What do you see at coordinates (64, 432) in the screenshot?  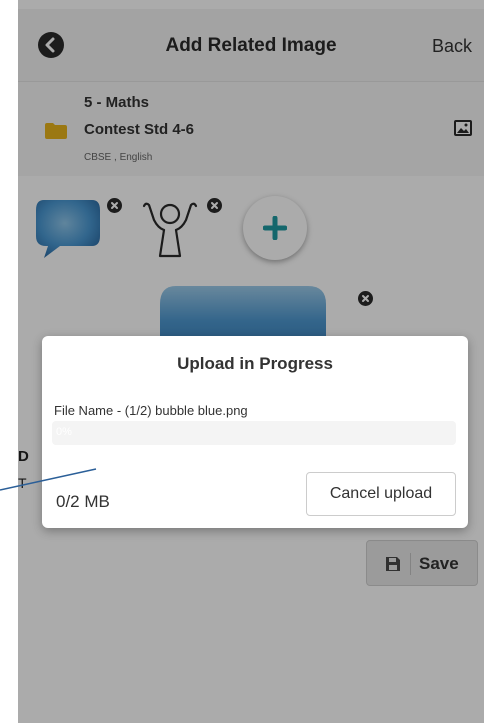 I see `upload-progress-text: 0%` at bounding box center [64, 432].